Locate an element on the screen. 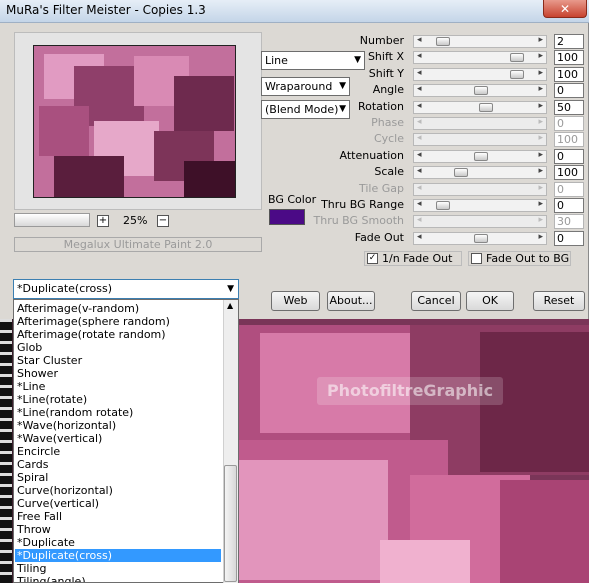 Image resolution: width=589 pixels, height=583 pixels. effect-select: *Duplicate(cross) ▼ is located at coordinates (126, 289).